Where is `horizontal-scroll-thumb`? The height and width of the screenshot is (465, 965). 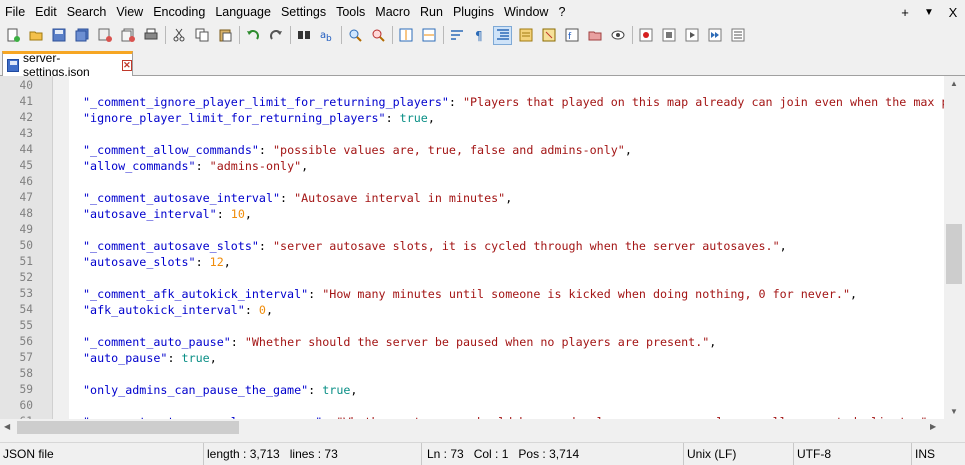
horizontal-scroll-thumb is located at coordinates (128, 427).